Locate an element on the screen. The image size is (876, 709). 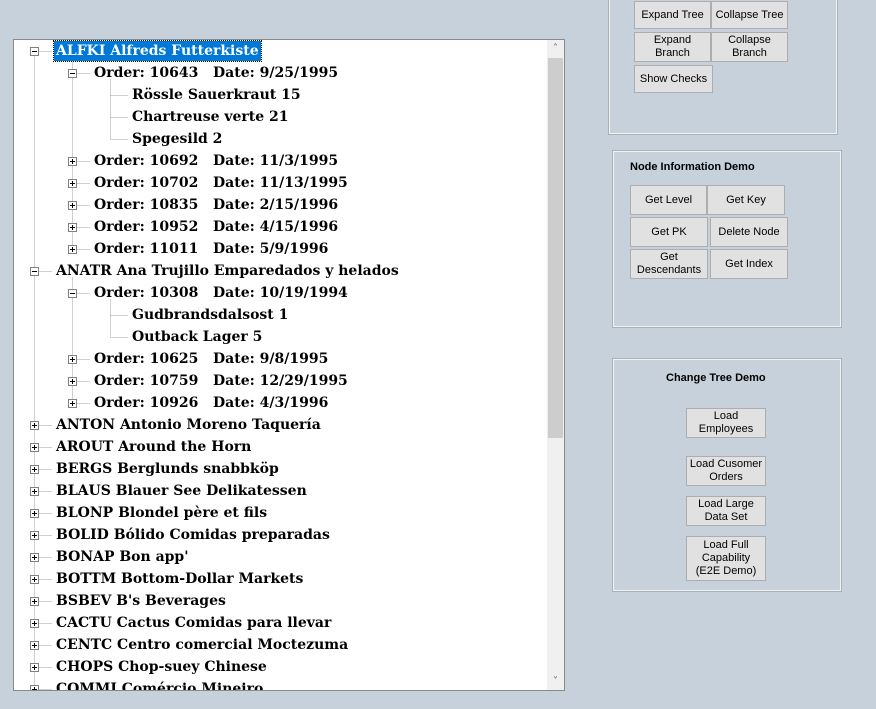
tree-node-level-1: Order: 10692 Date: 11/3/1995 is located at coordinates (216, 161).